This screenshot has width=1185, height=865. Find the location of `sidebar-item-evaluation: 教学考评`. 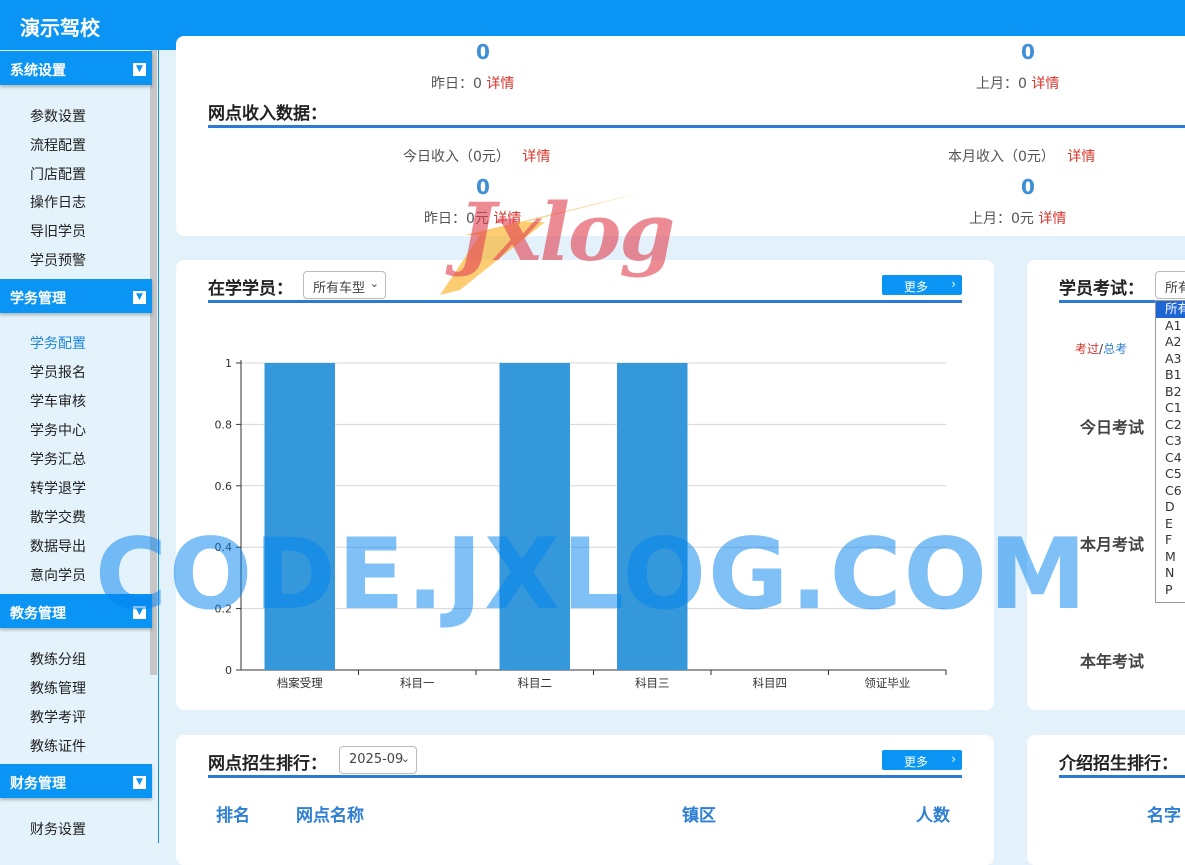

sidebar-item-evaluation: 教学考评 is located at coordinates (58, 717).